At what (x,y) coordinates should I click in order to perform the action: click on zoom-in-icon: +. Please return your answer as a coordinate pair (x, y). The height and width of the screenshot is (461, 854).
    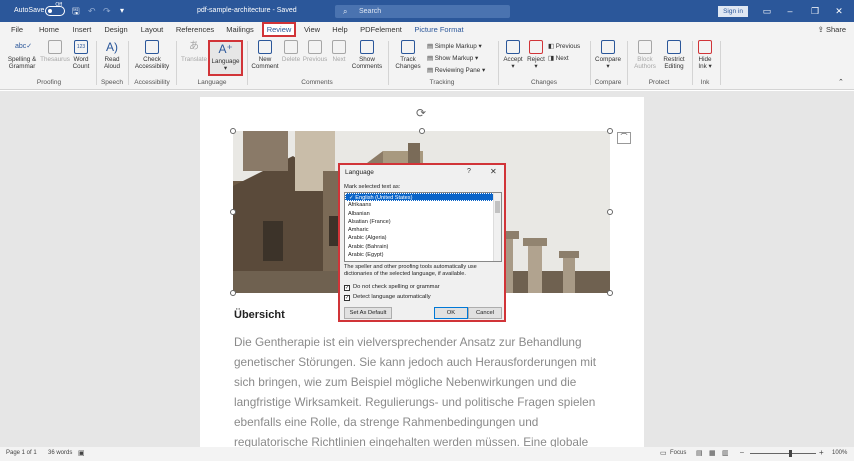
    Looking at the image, I should click on (821, 452).